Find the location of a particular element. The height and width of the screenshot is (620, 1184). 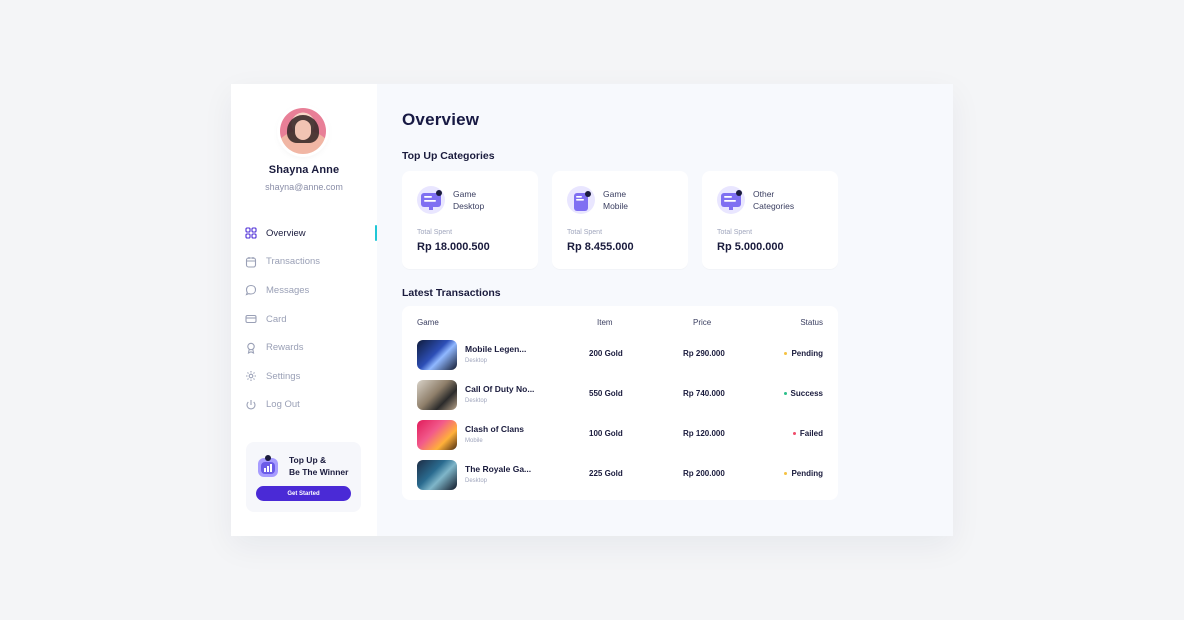

categories-title: Top Up Categories is located at coordinates (448, 156).